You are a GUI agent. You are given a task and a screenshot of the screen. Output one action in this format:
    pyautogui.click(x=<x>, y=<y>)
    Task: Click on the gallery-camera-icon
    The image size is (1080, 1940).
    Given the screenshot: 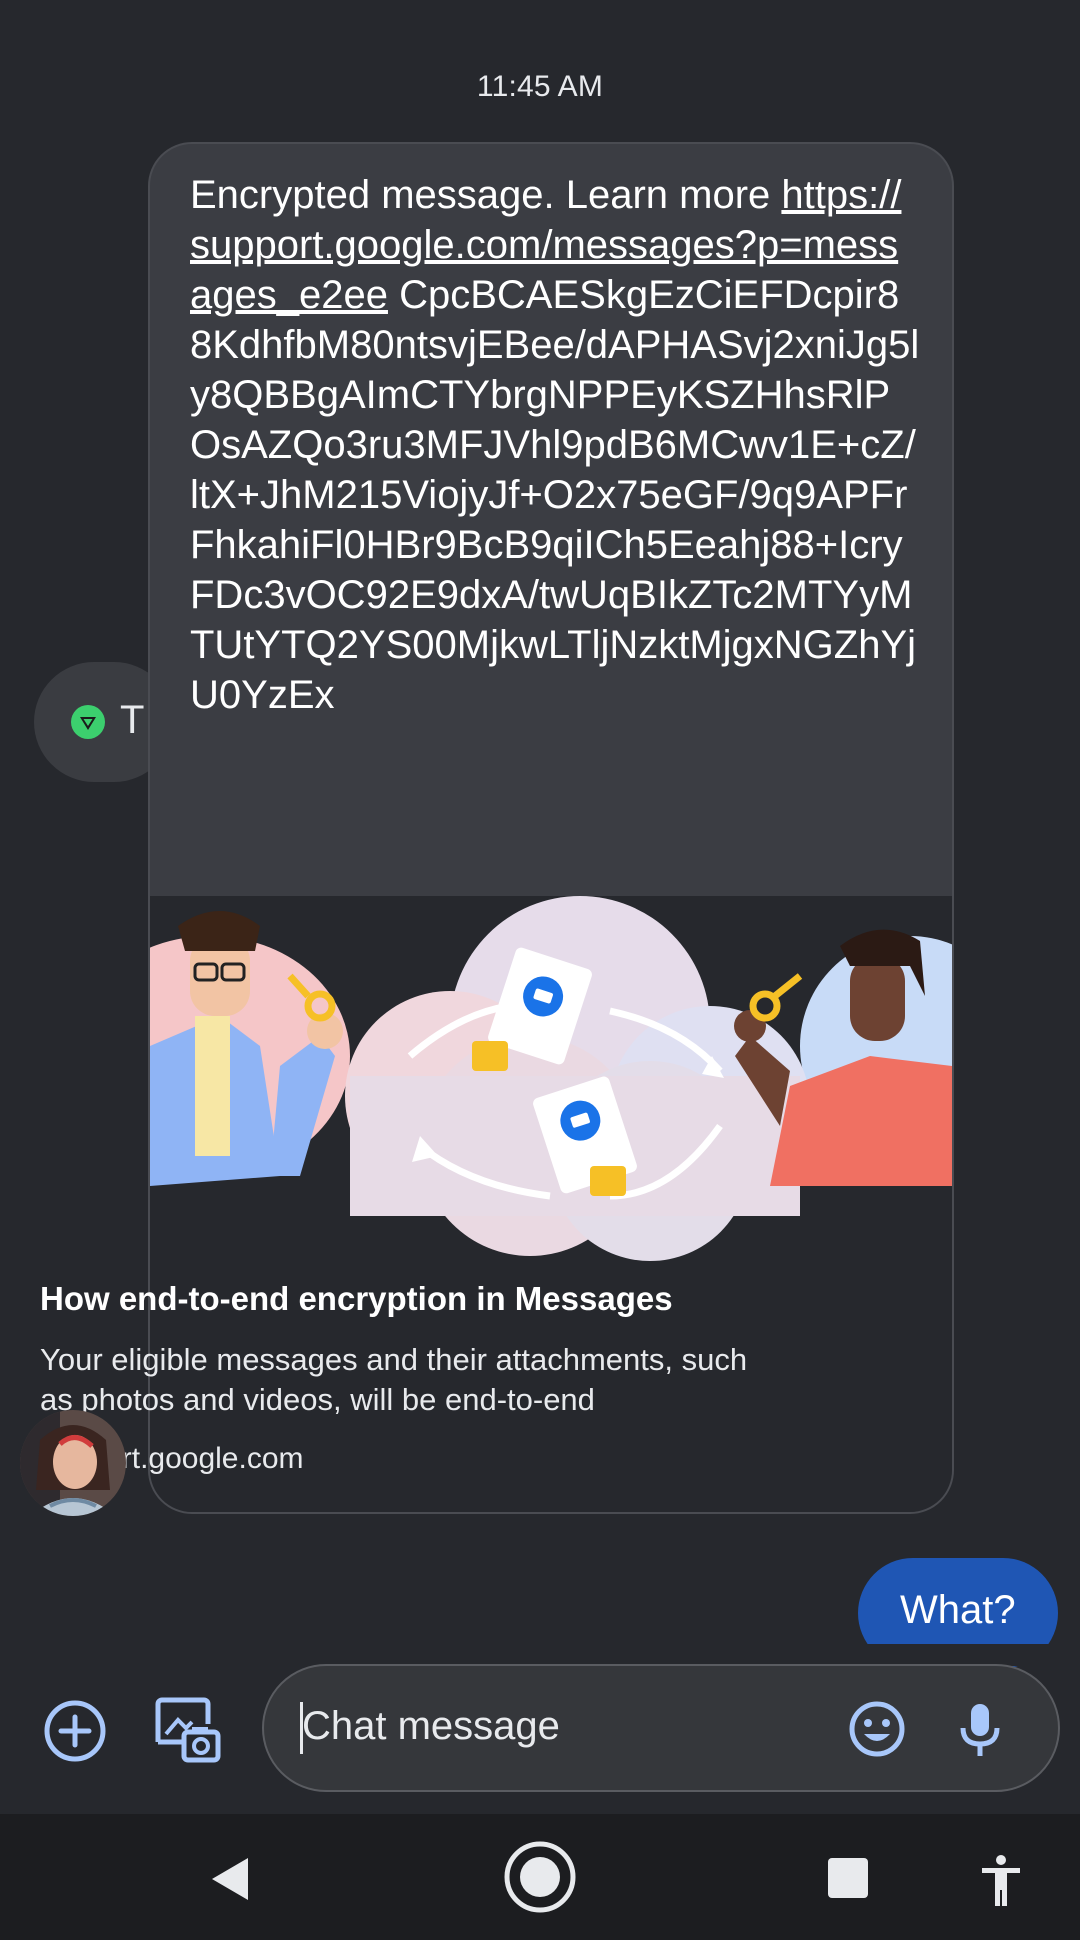 What is the action you would take?
    pyautogui.click(x=188, y=1730)
    